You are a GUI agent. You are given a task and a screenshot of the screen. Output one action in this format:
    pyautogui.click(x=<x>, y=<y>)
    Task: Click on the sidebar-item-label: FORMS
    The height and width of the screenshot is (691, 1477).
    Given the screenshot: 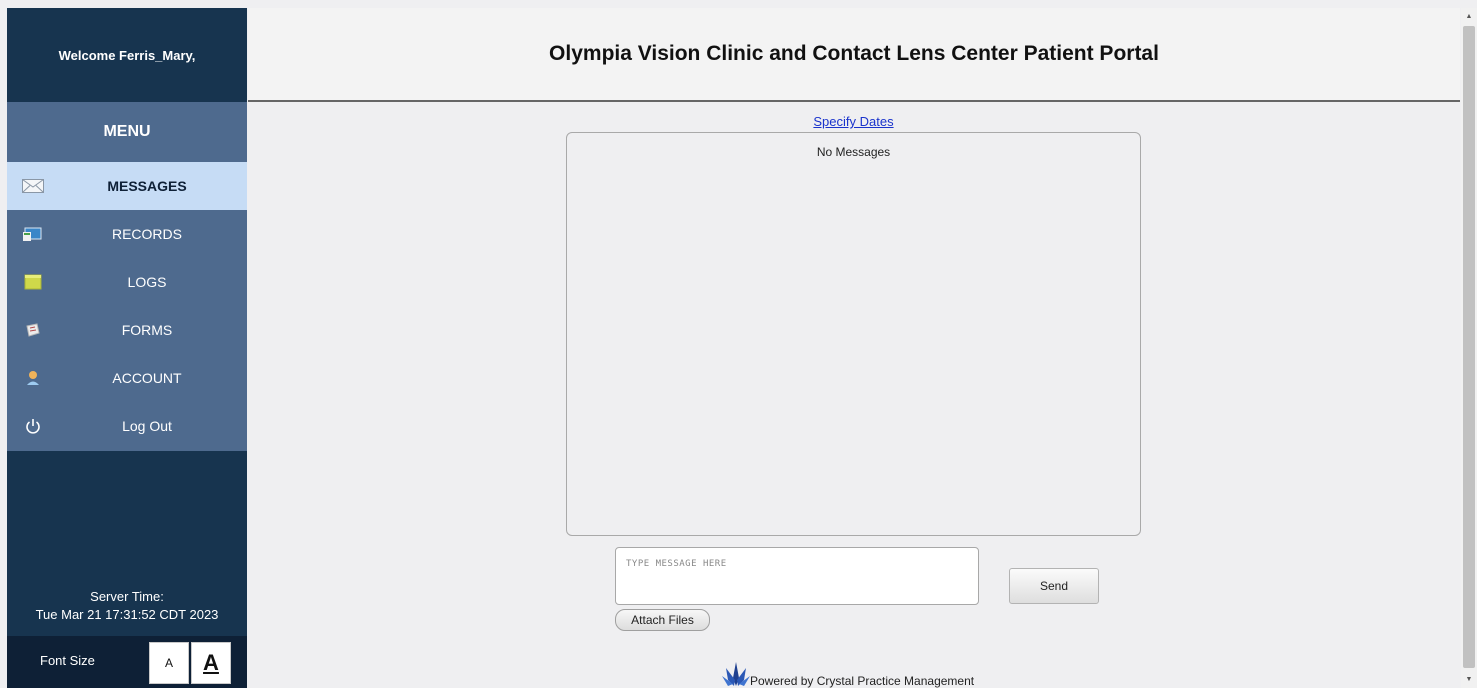 What is the action you would take?
    pyautogui.click(x=147, y=330)
    